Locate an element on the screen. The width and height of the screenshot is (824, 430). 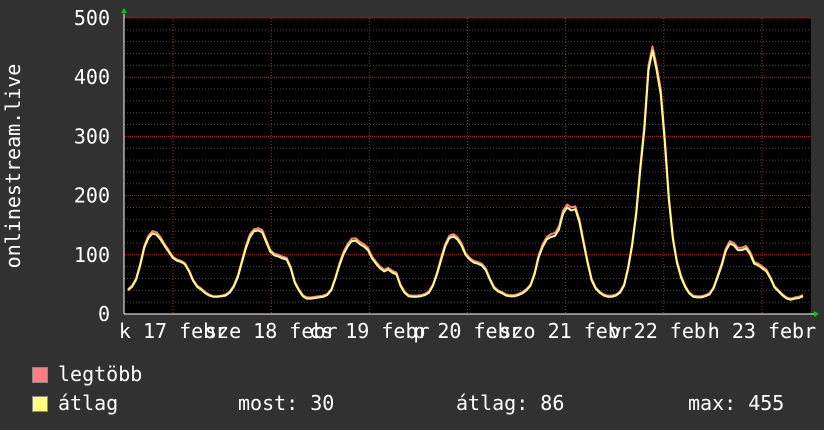
legend-swatch-legtobb is located at coordinates (40, 375).